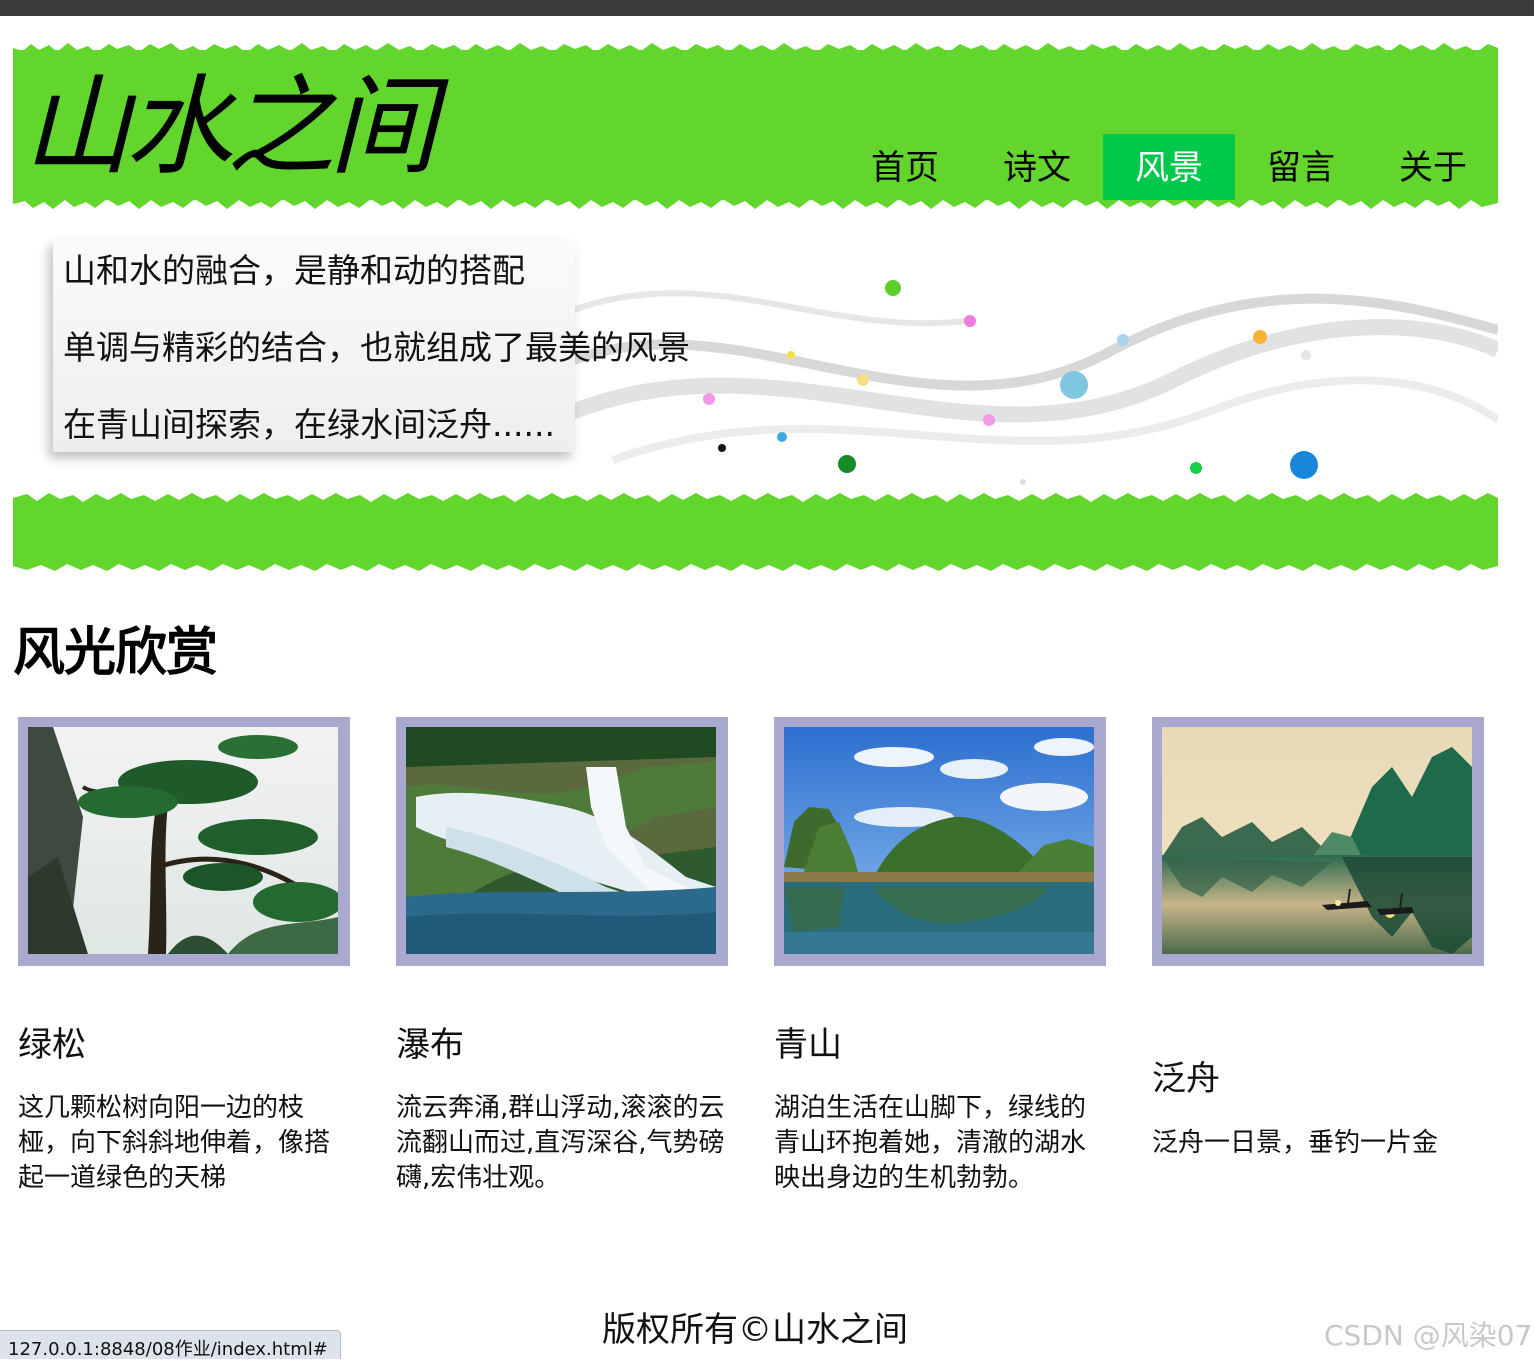 This screenshot has width=1534, height=1369. What do you see at coordinates (755, 49) in the screenshot?
I see `header-top-brush-edge` at bounding box center [755, 49].